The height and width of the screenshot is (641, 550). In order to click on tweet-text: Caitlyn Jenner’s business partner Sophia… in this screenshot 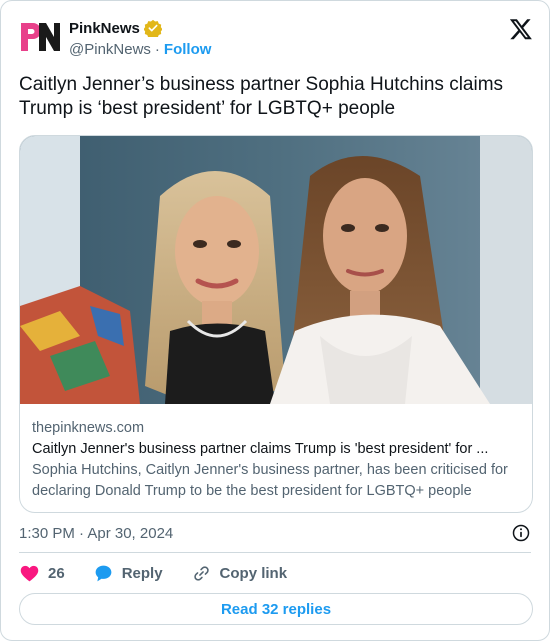, I will do `click(261, 96)`.